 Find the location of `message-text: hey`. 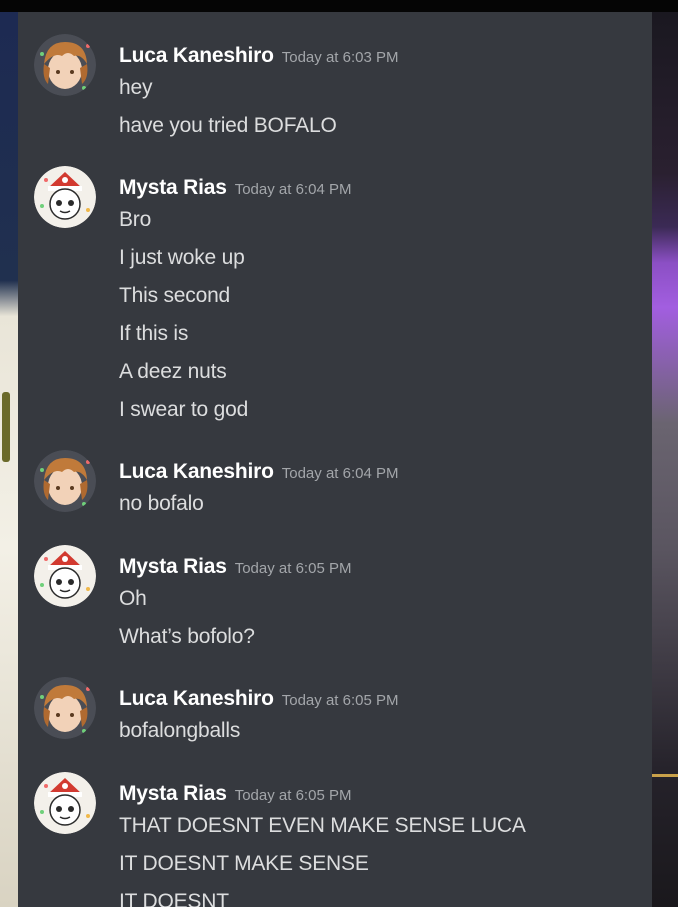

message-text: hey is located at coordinates (136, 87).